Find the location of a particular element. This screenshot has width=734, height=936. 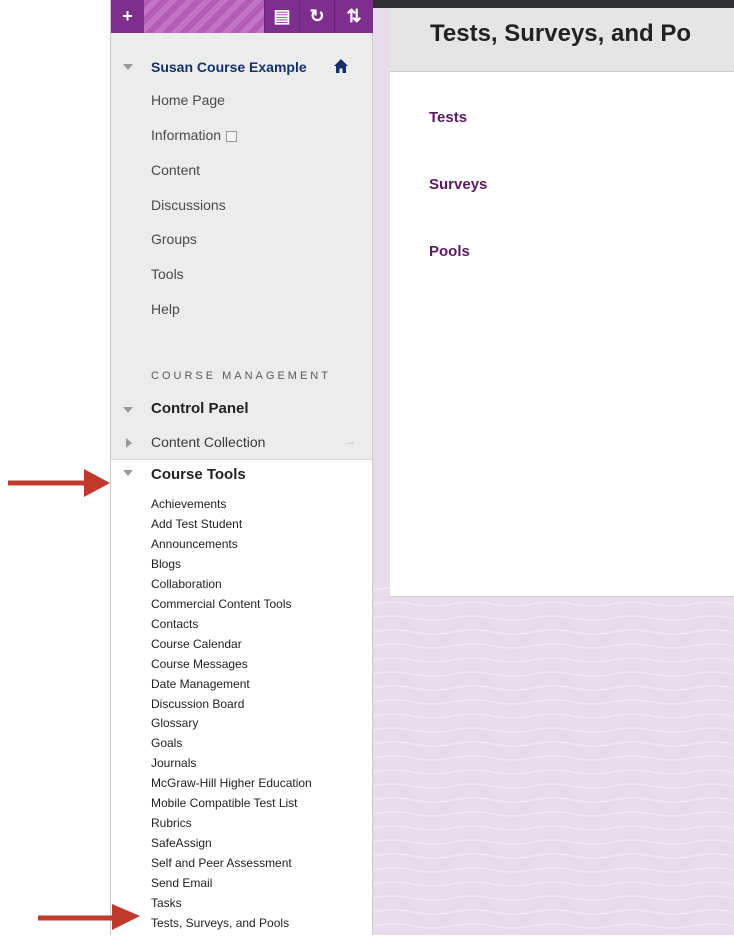

content-collection-arrow-icon: → is located at coordinates (350, 441).